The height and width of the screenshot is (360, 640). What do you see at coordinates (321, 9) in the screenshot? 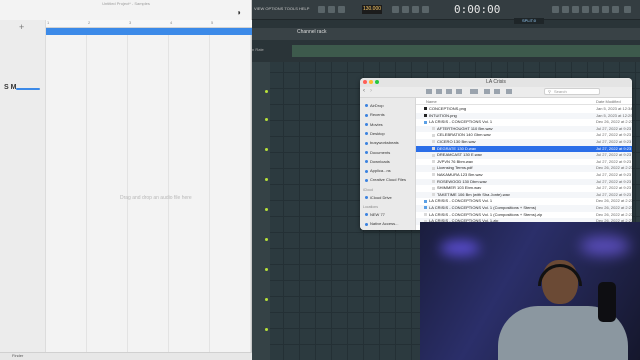
I see `play-icon` at bounding box center [321, 9].